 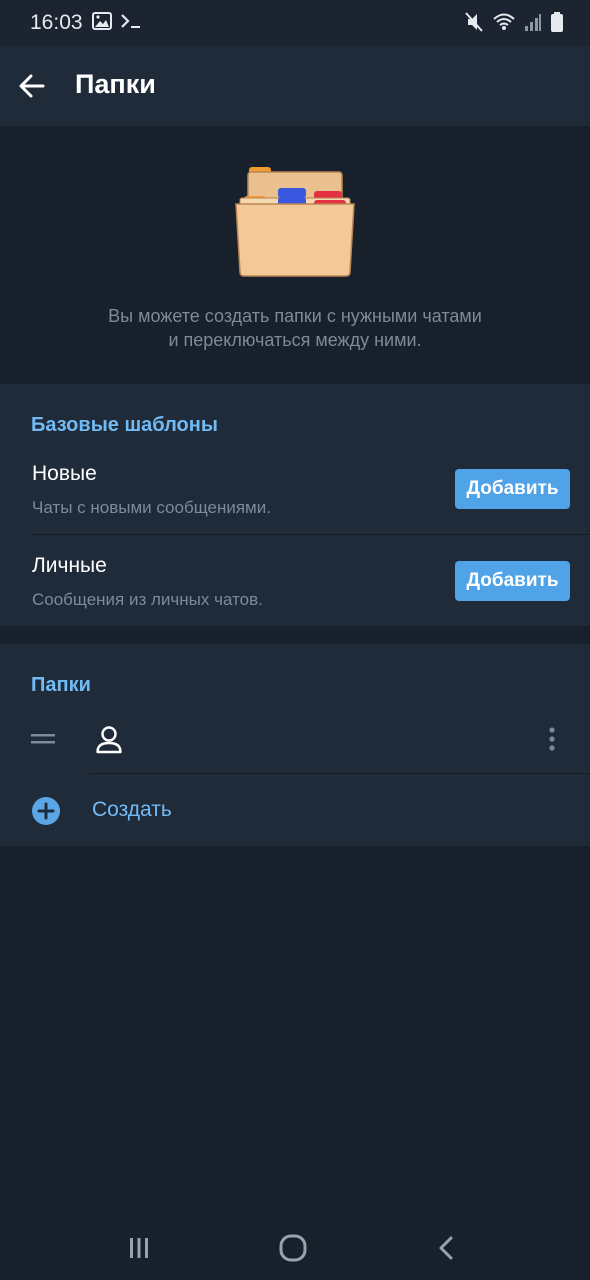 What do you see at coordinates (557, 24) in the screenshot?
I see `battery-icon` at bounding box center [557, 24].